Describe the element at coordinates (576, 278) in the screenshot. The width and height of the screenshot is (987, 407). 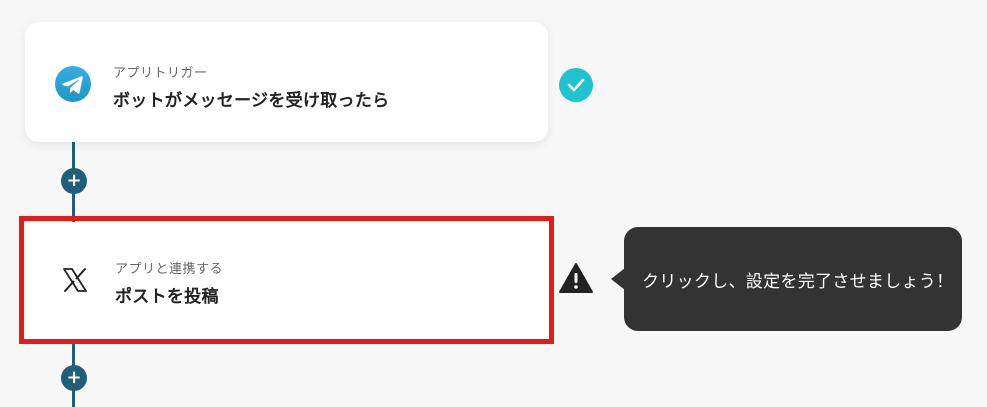
I see `warning-icon` at that location.